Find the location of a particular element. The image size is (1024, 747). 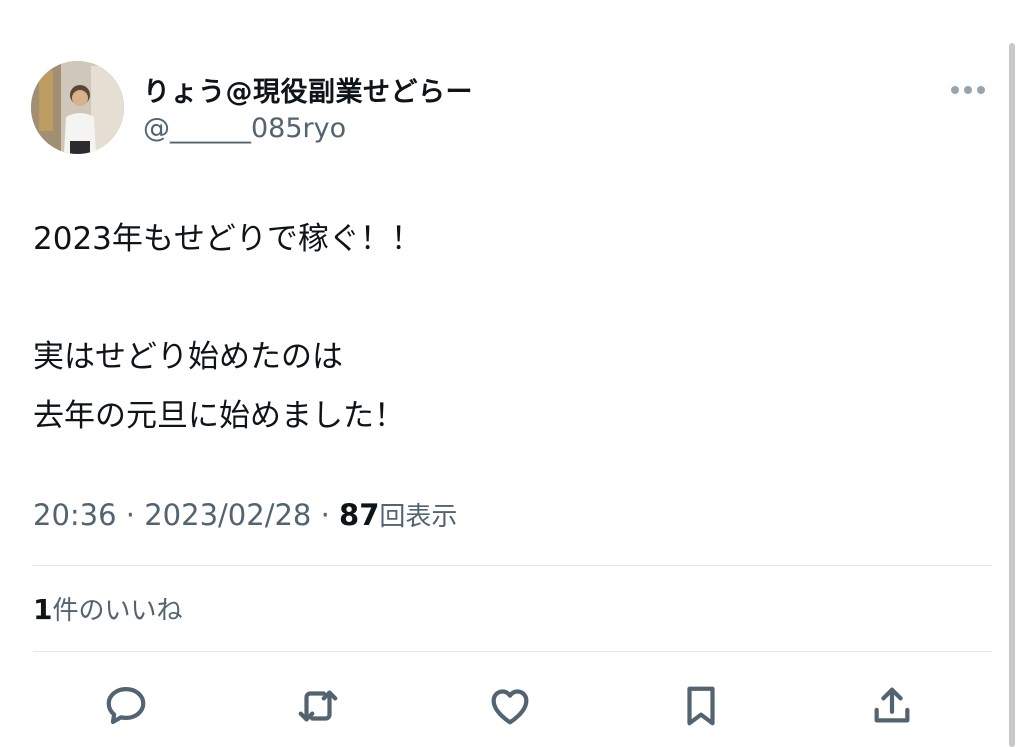

tweet-line is located at coordinates (483, 298).